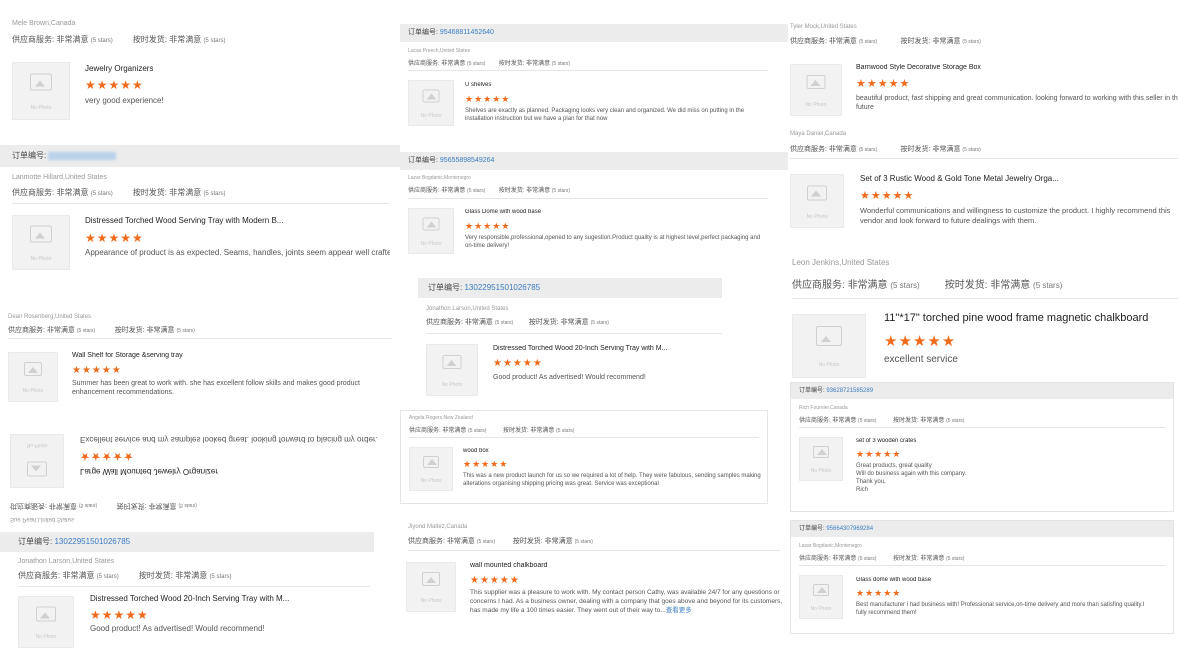 Image resolution: width=1178 pixels, height=663 pixels. Describe the element at coordinates (893, 580) in the screenshot. I see `product-title: Glass dome with wood base` at that location.